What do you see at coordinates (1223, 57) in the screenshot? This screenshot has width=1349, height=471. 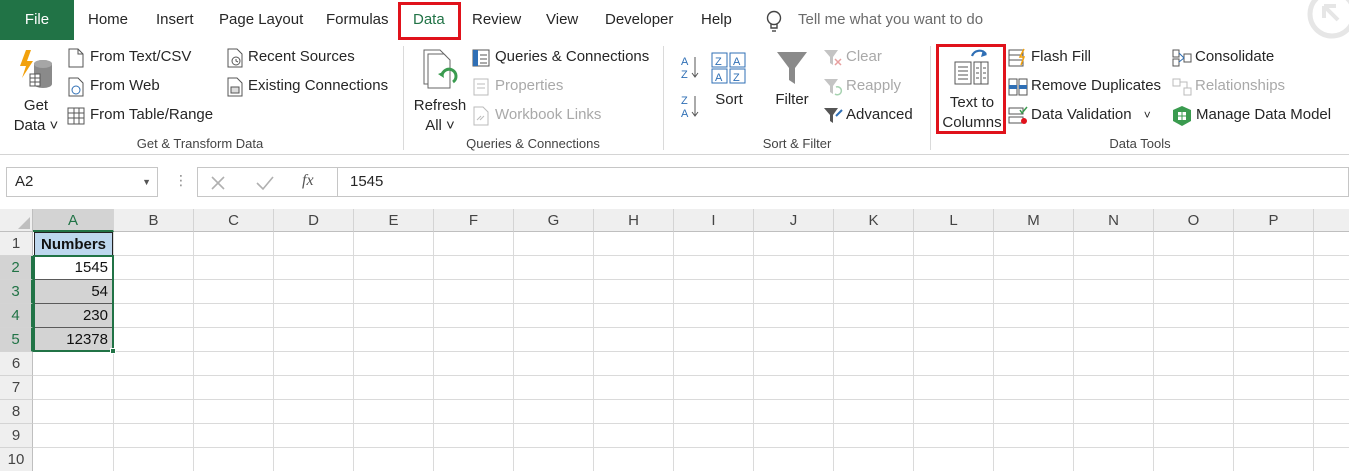 I see `consolidate-button: Consolidate` at bounding box center [1223, 57].